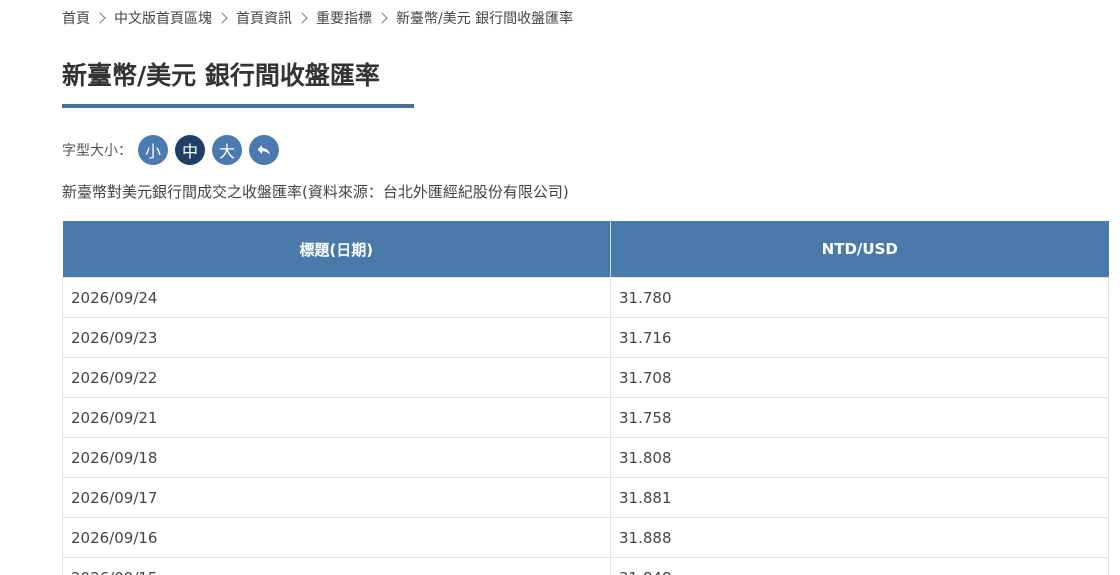  I want to click on rate-cell: 31.708, so click(859, 377).